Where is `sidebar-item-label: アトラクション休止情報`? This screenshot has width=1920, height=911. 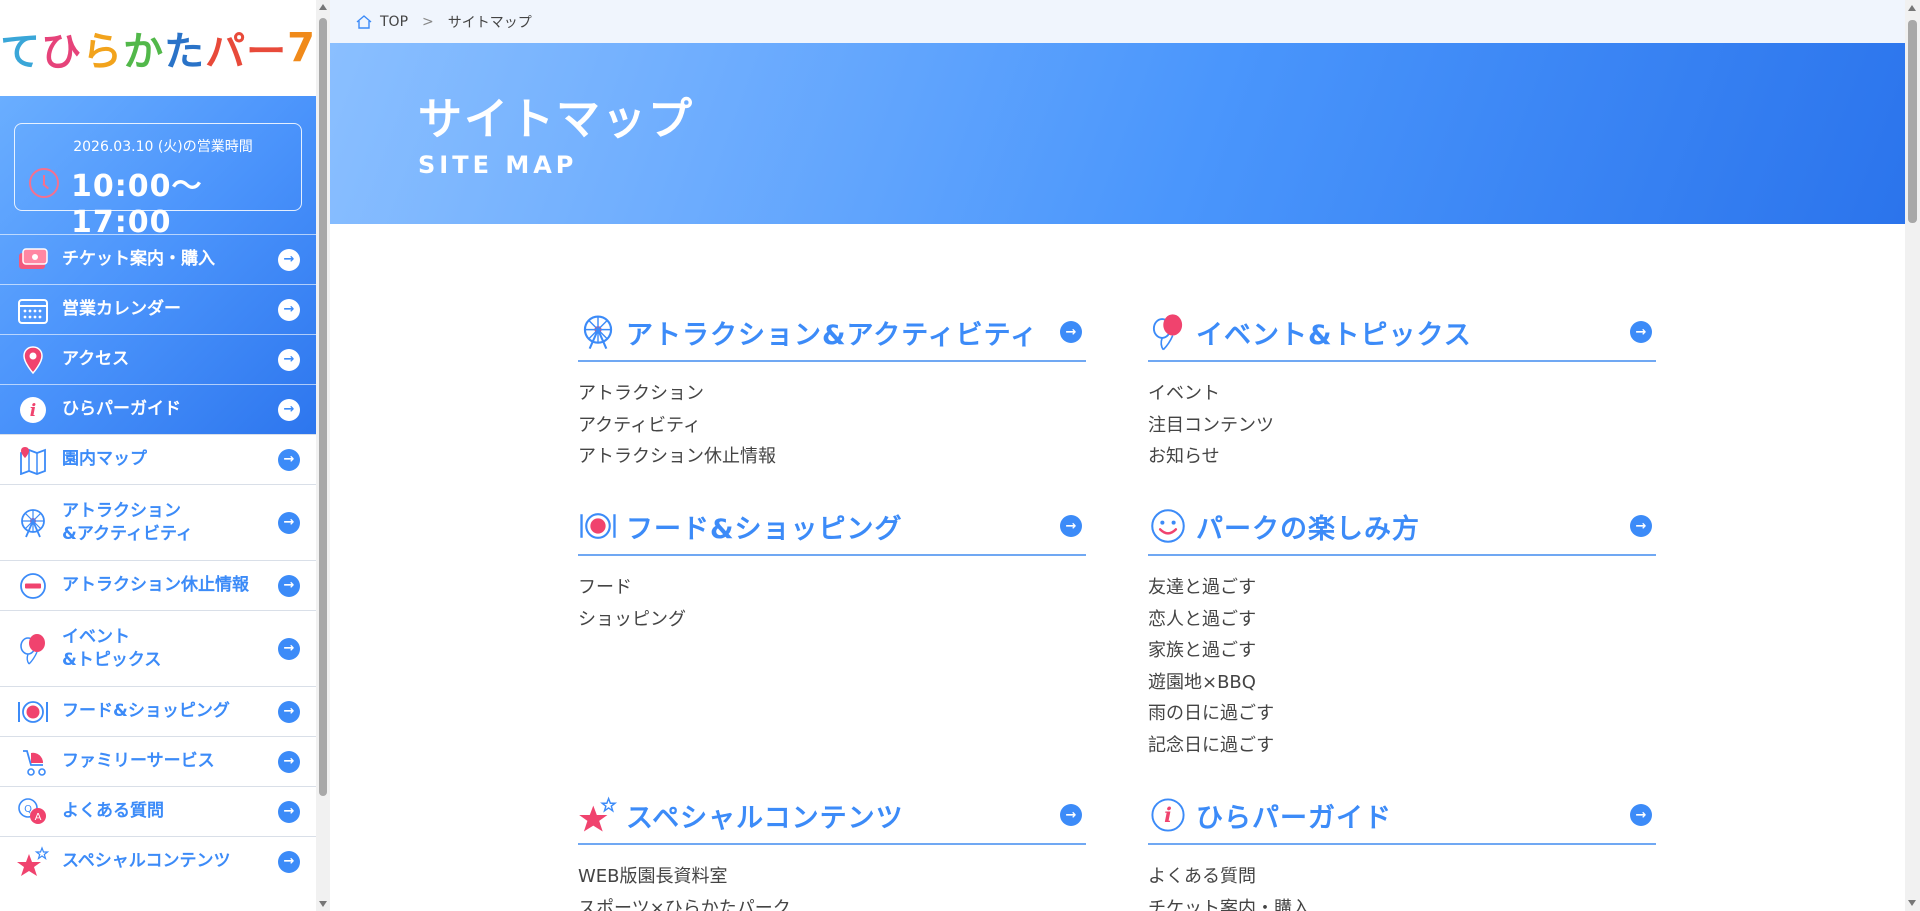
sidebar-item-label: アトラクション休止情報 is located at coordinates (155, 585).